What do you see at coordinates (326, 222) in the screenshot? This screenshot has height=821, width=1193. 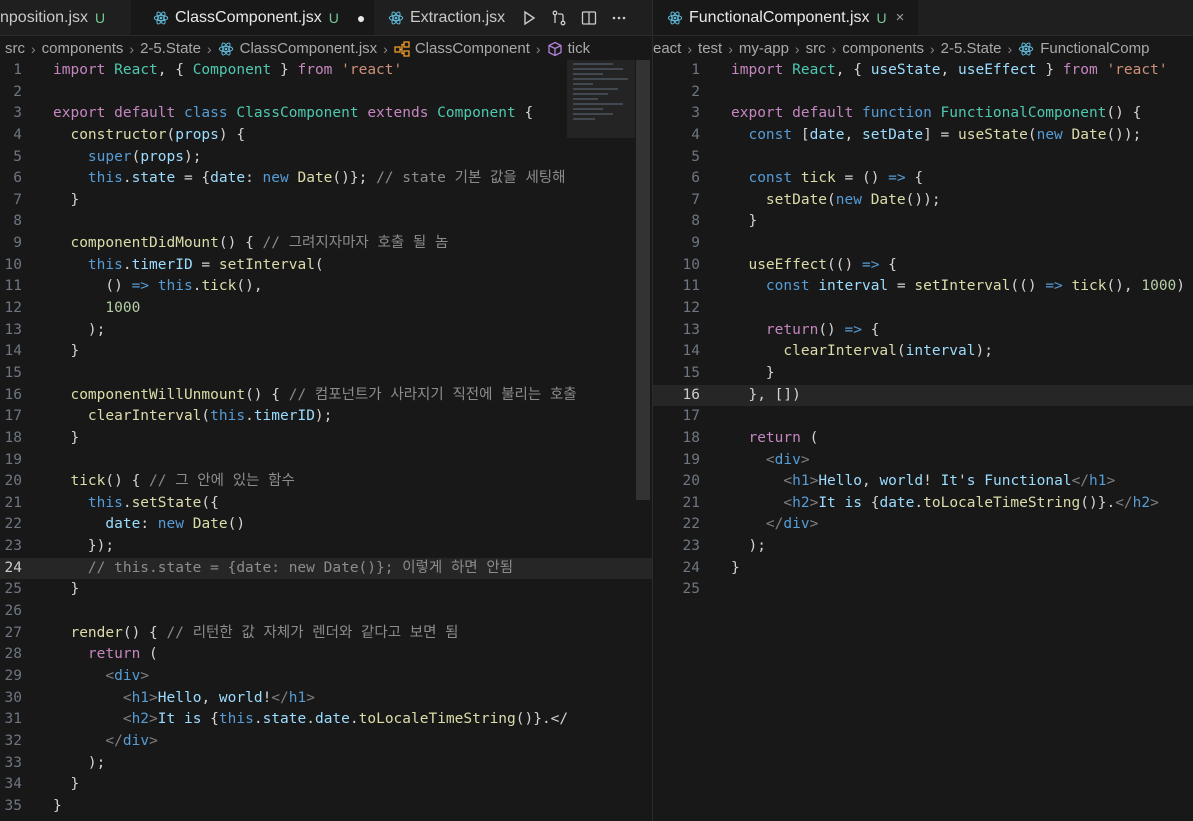 I see `code-line: 8` at bounding box center [326, 222].